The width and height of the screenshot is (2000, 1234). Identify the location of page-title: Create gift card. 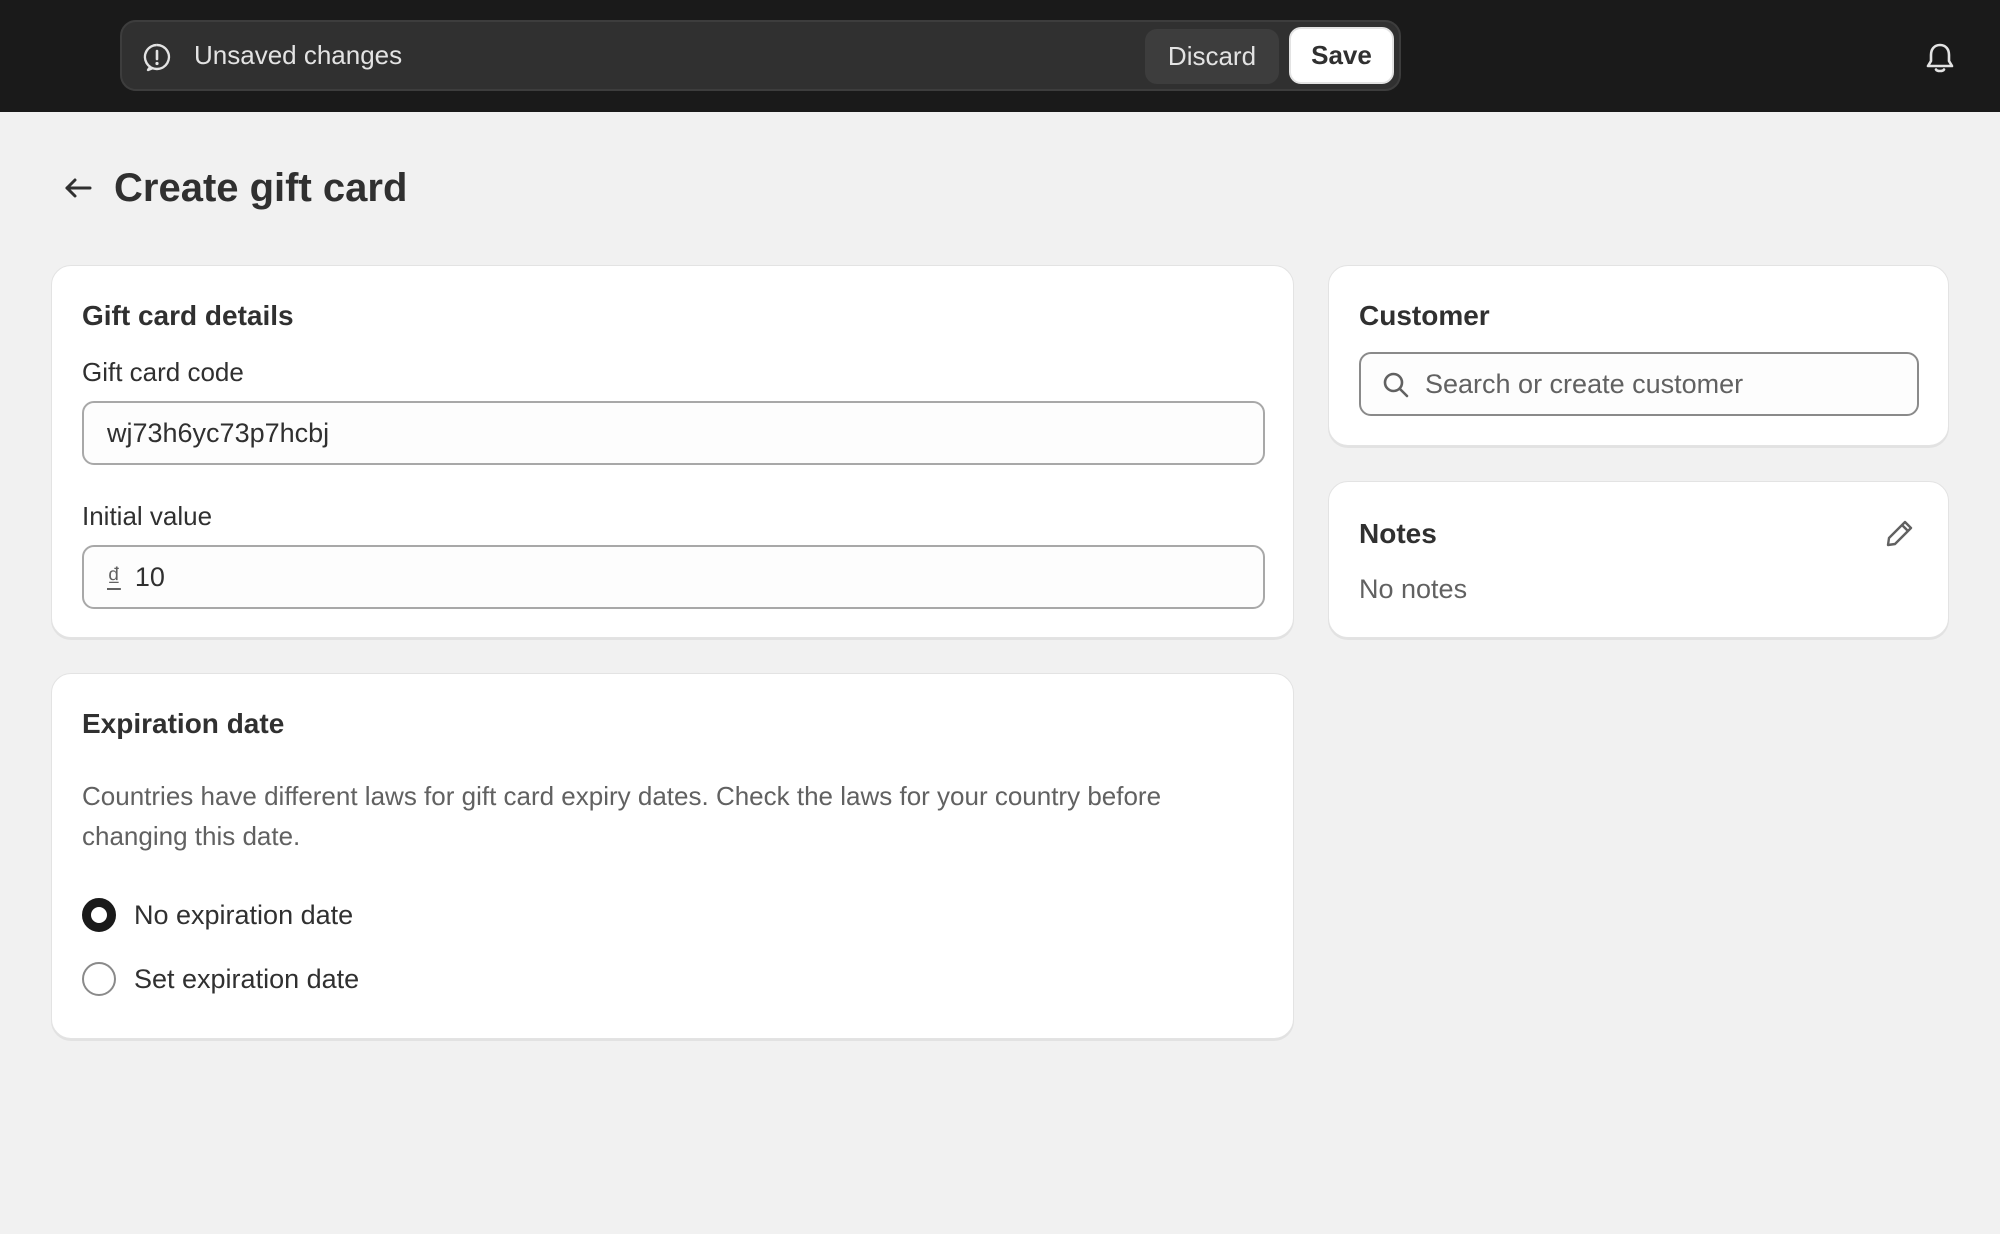
(261, 188).